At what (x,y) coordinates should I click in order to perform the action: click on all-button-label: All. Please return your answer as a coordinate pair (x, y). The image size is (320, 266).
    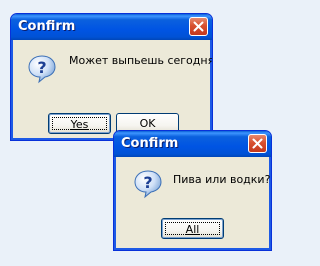
    Looking at the image, I should click on (192, 229).